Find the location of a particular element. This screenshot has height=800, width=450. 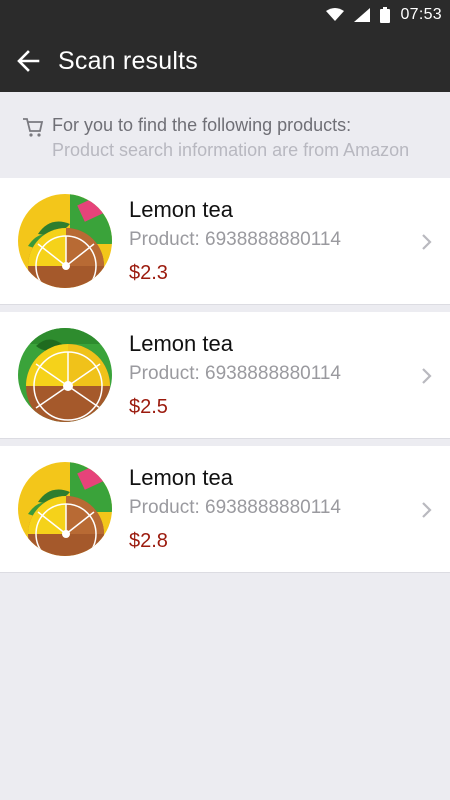

product-price: $2.8 is located at coordinates (148, 541).